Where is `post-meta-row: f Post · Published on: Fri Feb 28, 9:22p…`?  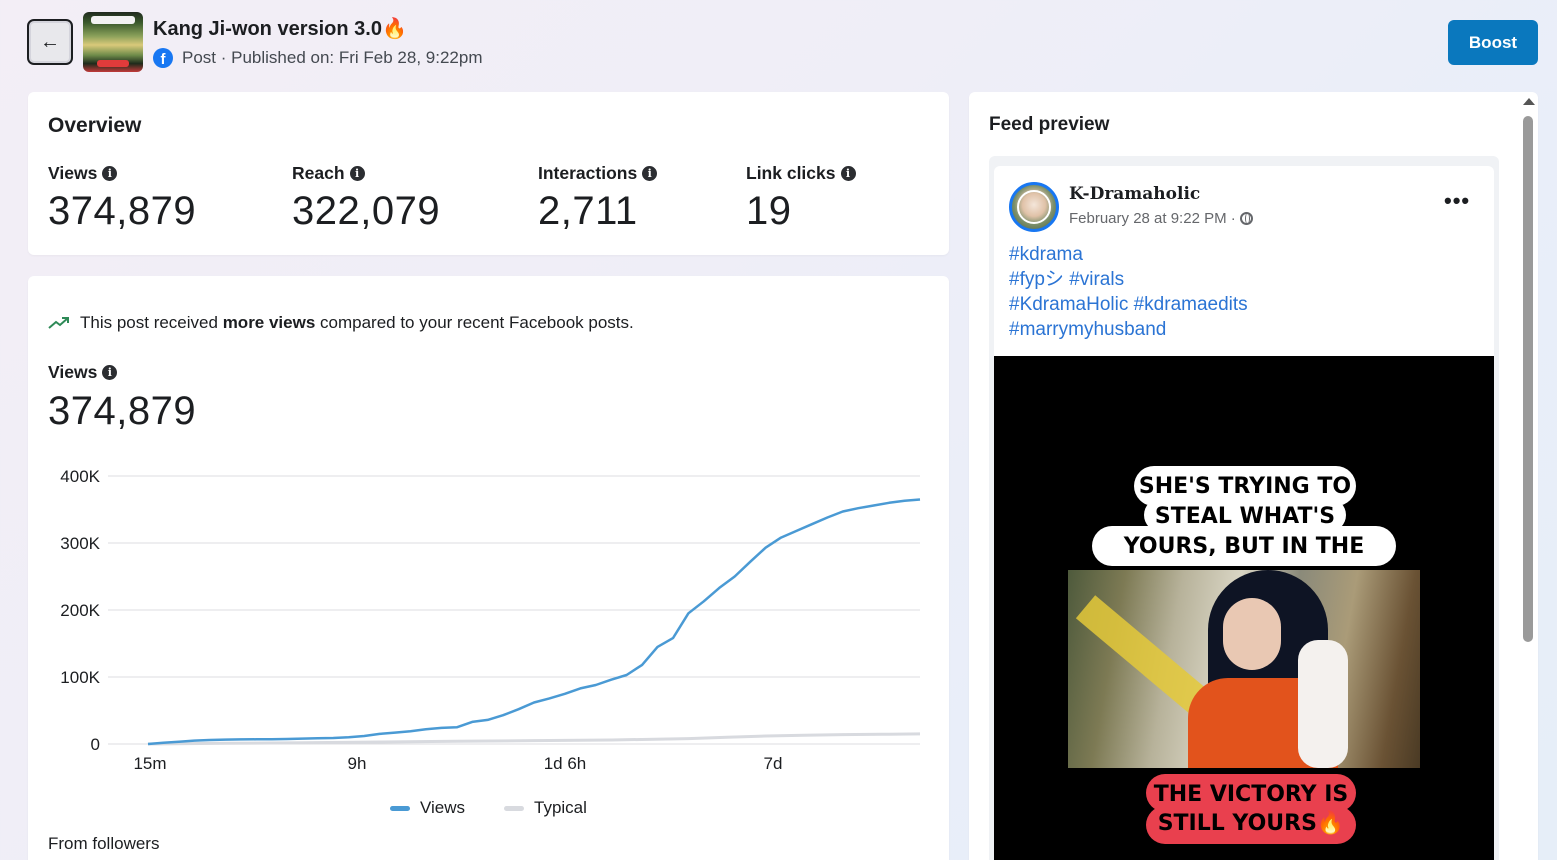 post-meta-row: f Post · Published on: Fri Feb 28, 9:22p… is located at coordinates (318, 58).